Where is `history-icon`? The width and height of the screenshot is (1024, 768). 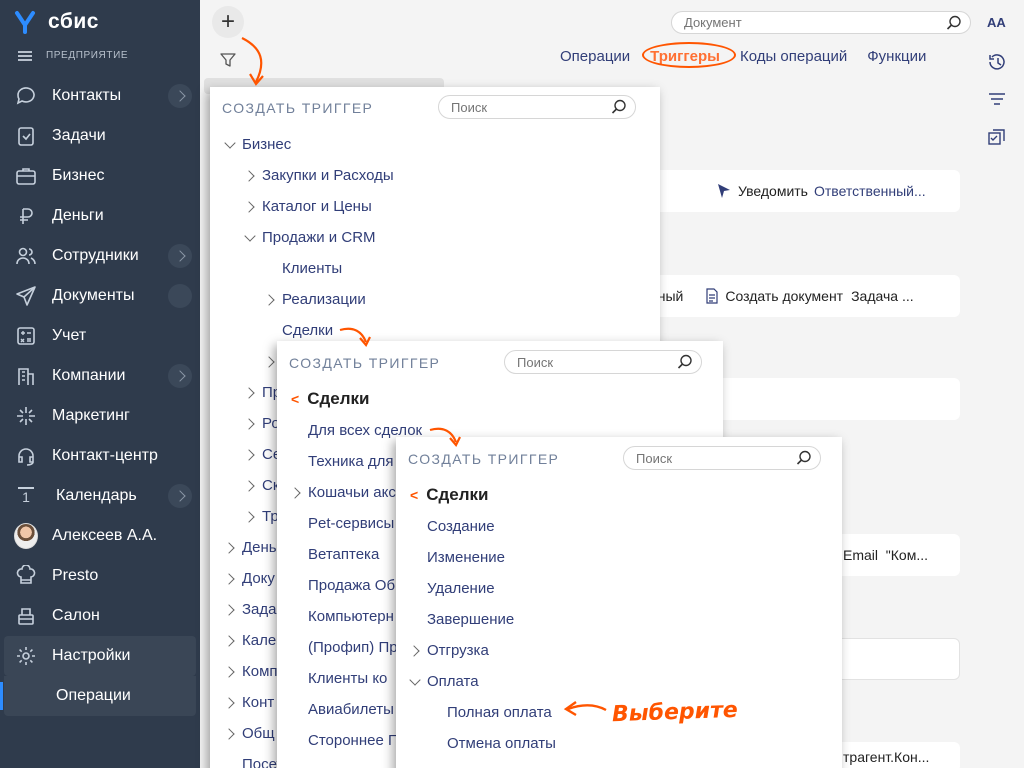
history-icon is located at coordinates (997, 62).